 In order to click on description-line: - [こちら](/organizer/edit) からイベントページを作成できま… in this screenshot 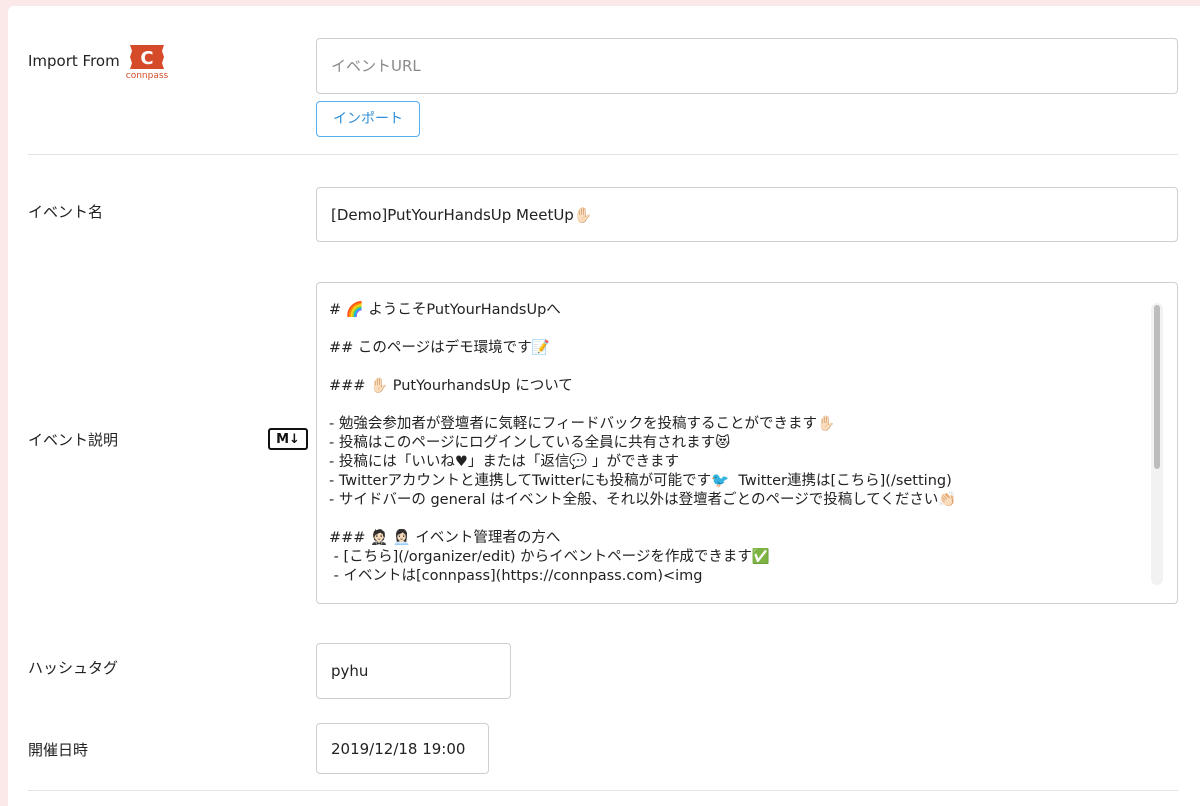, I will do `click(549, 557)`.